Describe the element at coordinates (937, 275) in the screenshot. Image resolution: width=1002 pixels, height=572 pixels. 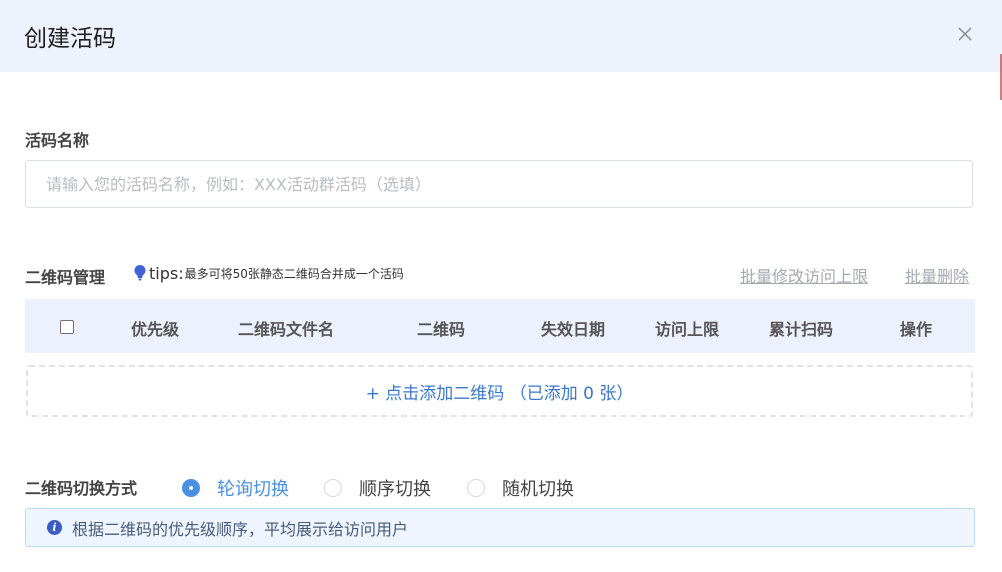
I see `batch-delete-link: 批量删除` at that location.